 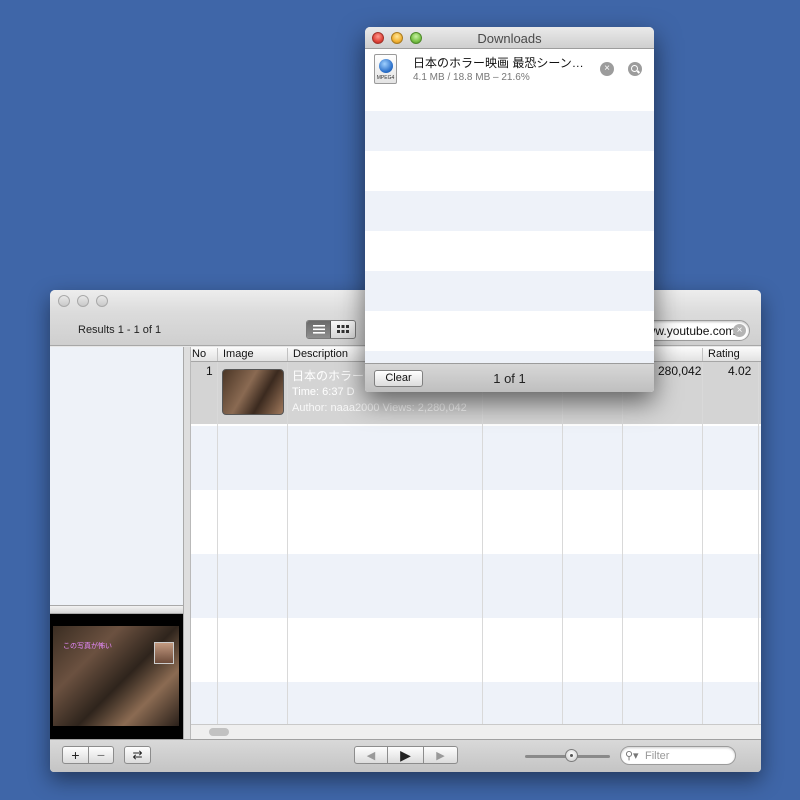 What do you see at coordinates (350, 392) in the screenshot?
I see `video-time-extra: D` at bounding box center [350, 392].